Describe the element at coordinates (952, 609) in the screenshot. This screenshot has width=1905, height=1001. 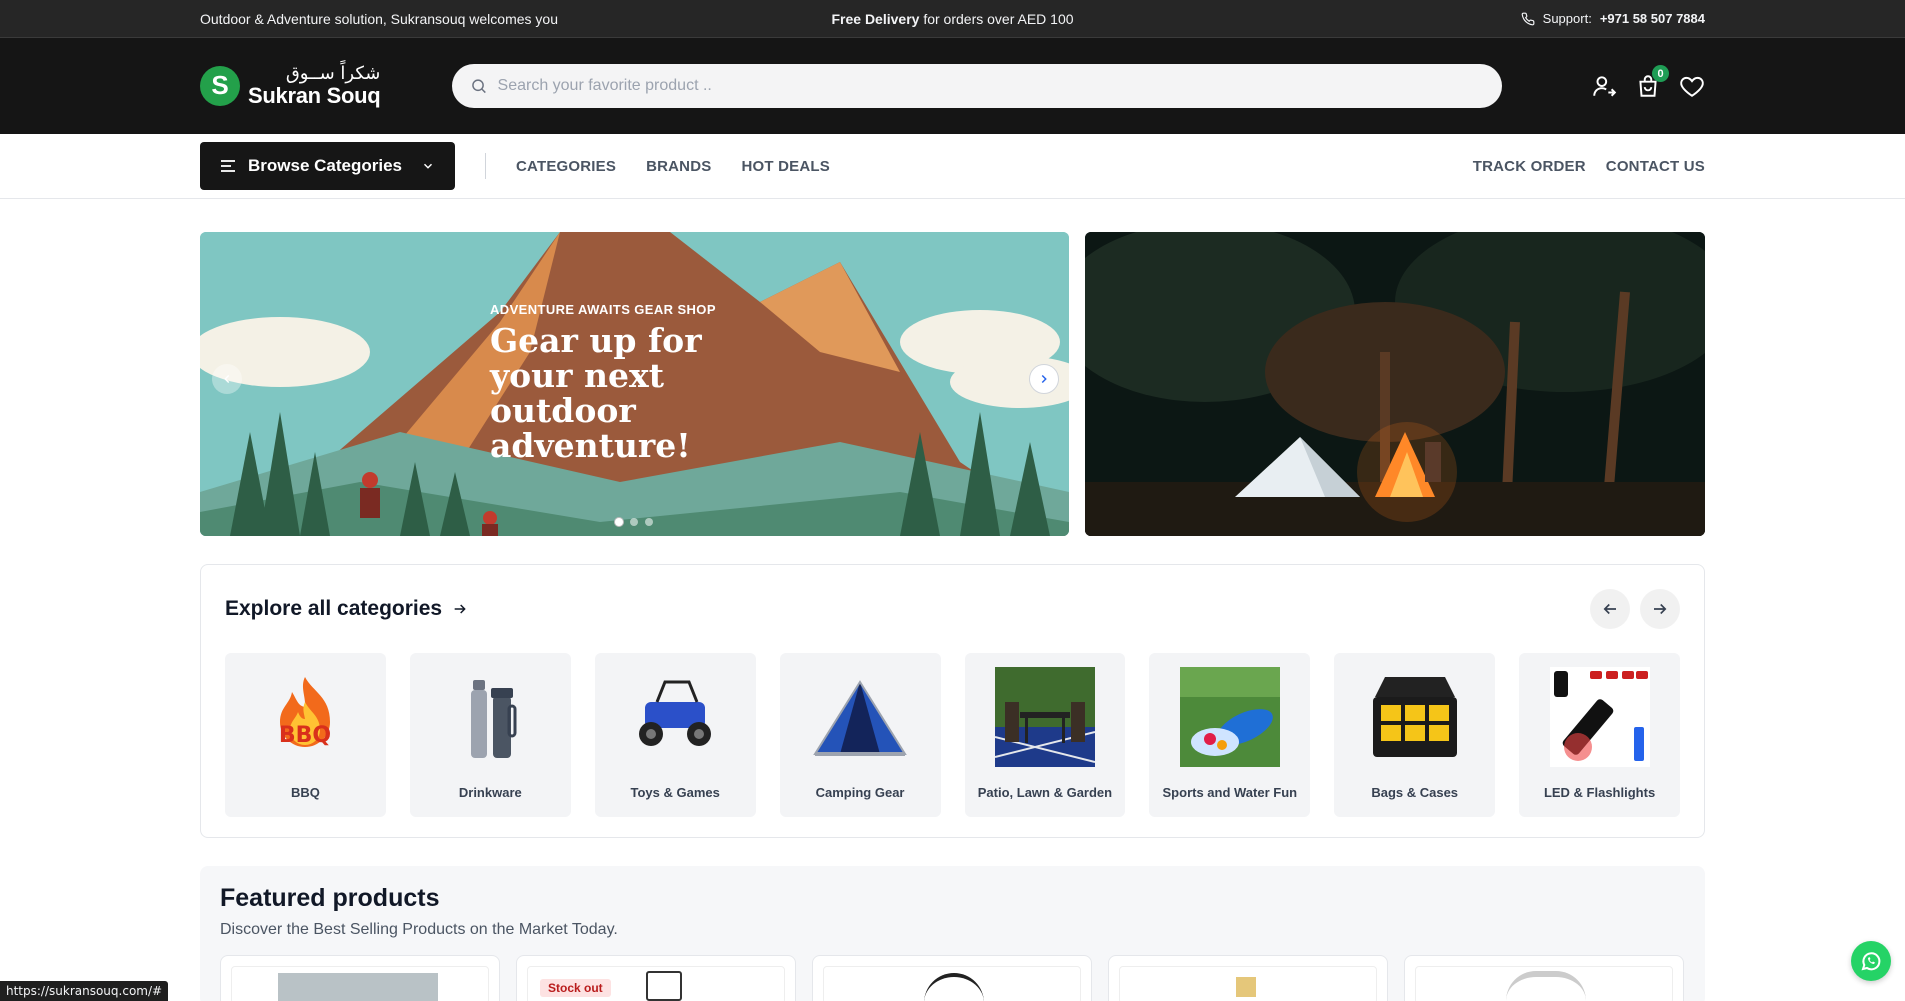
I see `categories-header: Explore all categories` at that location.